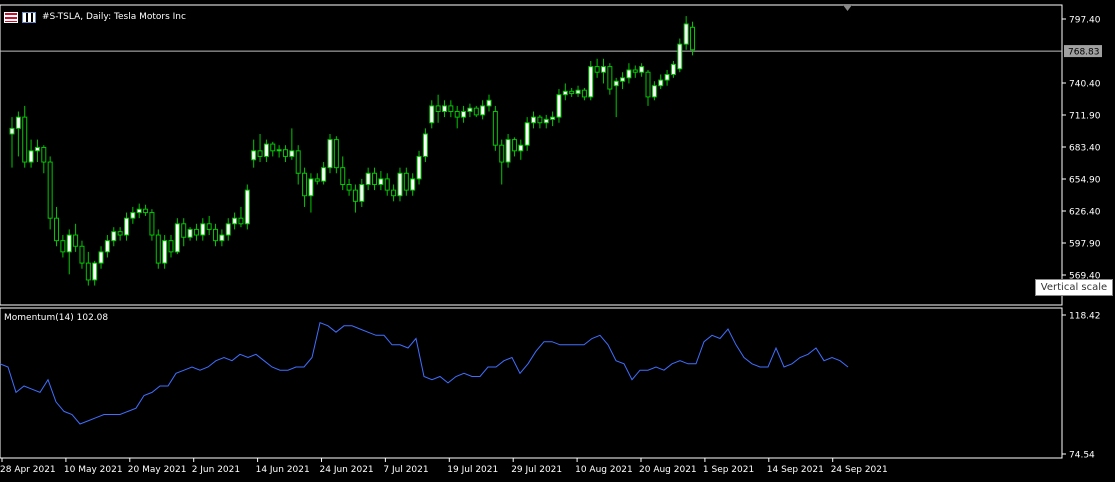 The width and height of the screenshot is (1115, 482). What do you see at coordinates (28, 470) in the screenshot?
I see `time-tick-label: 28 Apr 2021` at bounding box center [28, 470].